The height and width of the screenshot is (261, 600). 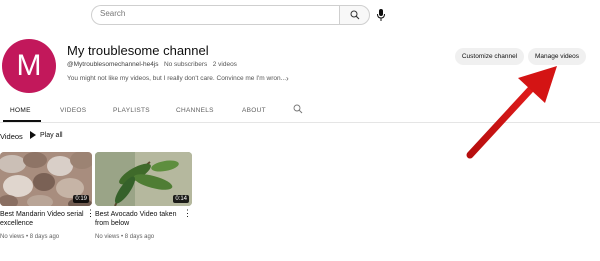 I want to click on video-count: 2 videos, so click(x=224, y=64).